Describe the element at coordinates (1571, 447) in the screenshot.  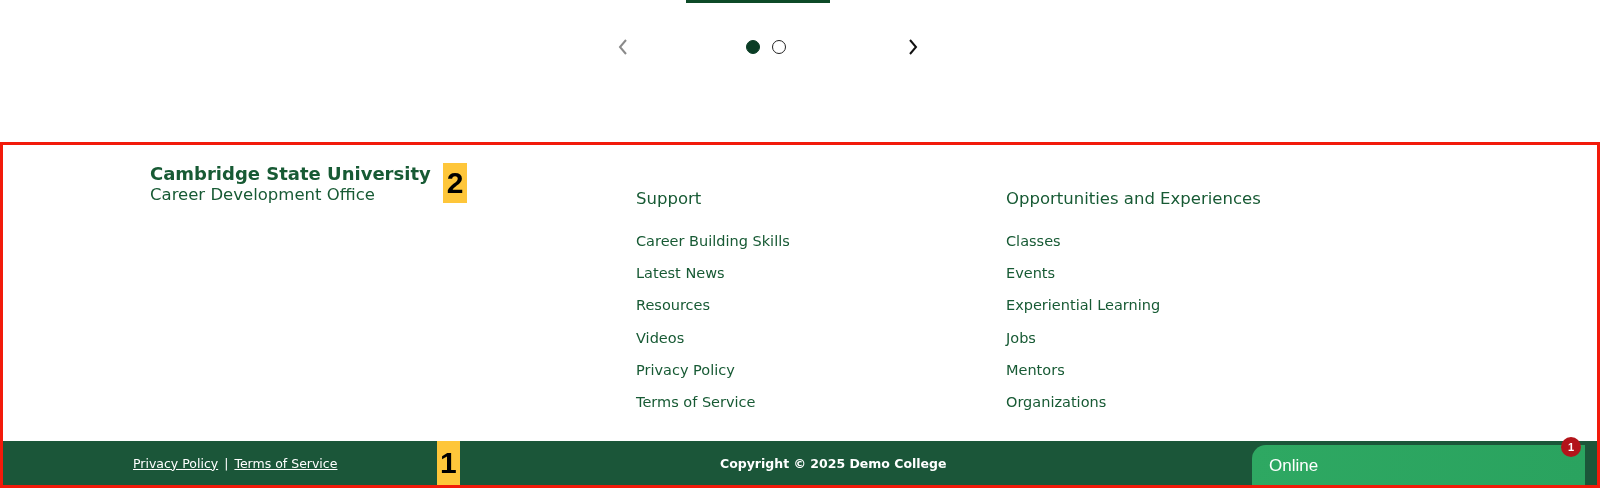
I see `notification-badge: 1` at that location.